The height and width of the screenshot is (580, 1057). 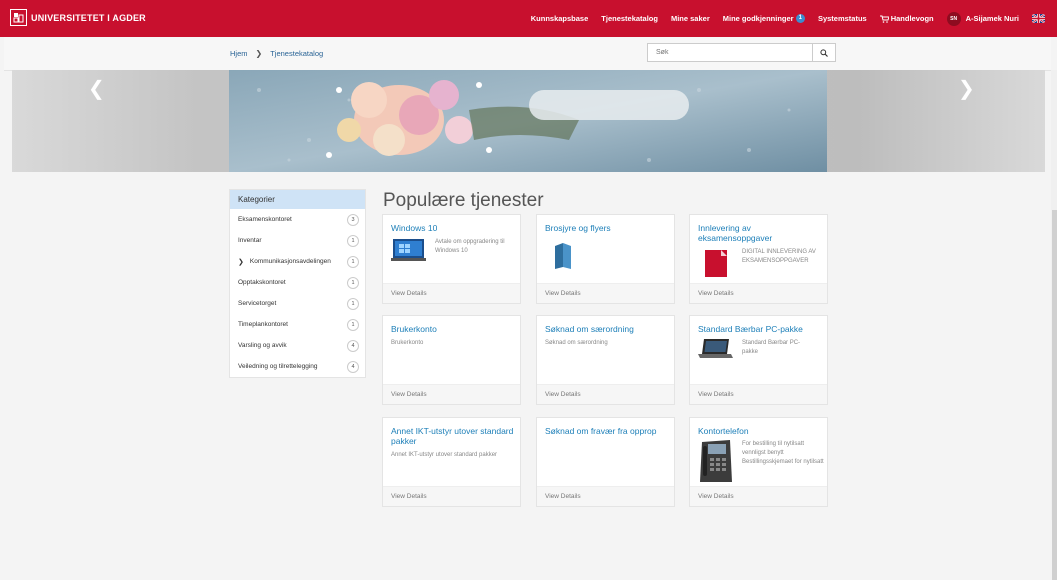 What do you see at coordinates (607, 228) in the screenshot?
I see `card-title: Brosjyre og flyers` at bounding box center [607, 228].